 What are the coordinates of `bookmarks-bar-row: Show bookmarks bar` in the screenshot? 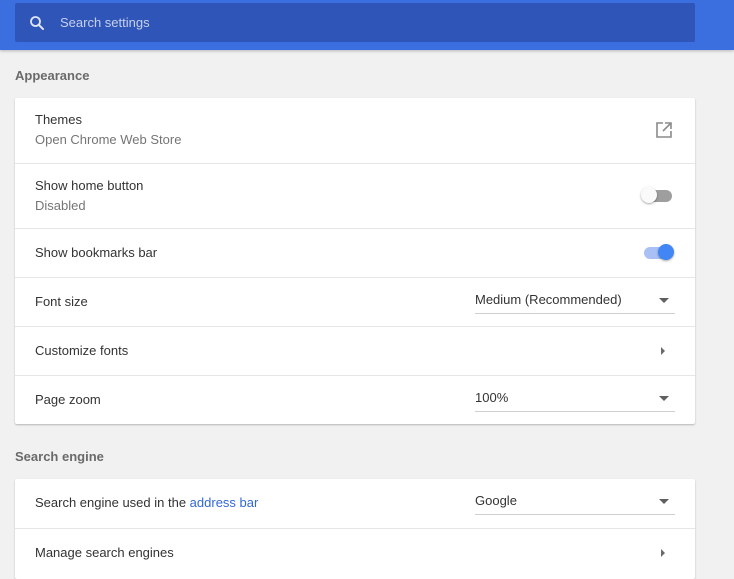 It's located at (355, 252).